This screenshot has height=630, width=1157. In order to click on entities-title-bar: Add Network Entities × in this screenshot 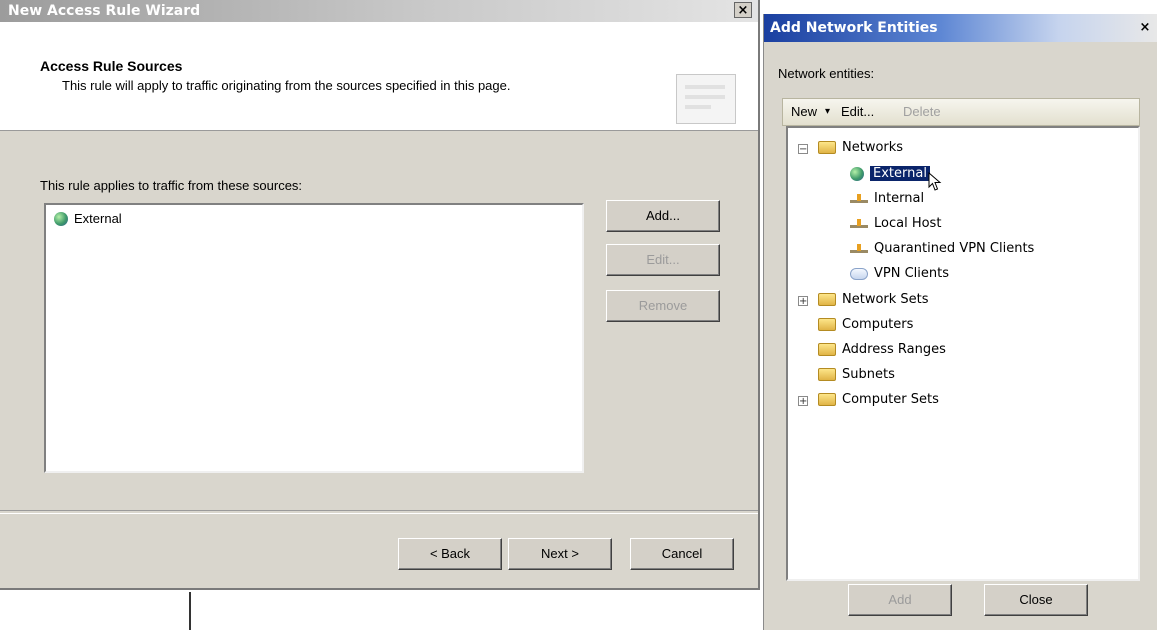, I will do `click(960, 28)`.